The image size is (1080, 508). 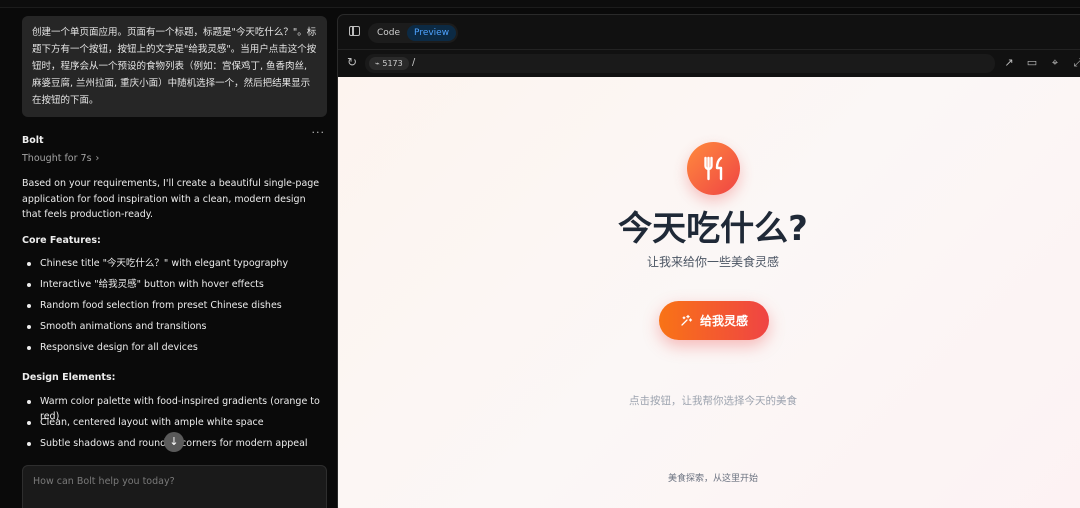 I want to click on preview-urlbar: ↻ ⌁ 5173 / ↗ ▭ ⌖ ⤢, so click(x=709, y=64).